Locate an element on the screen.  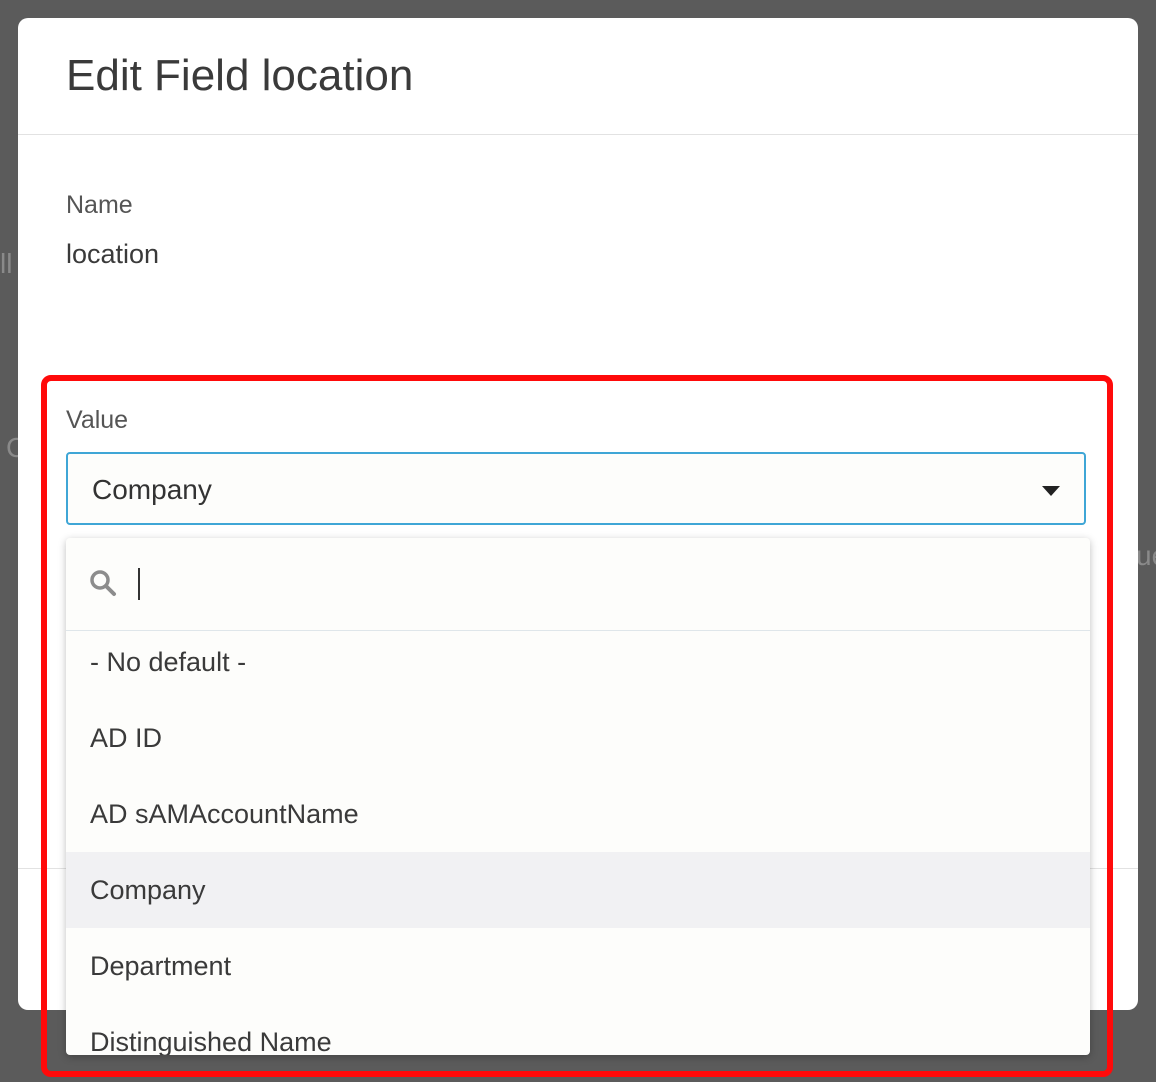
name-value: location is located at coordinates (113, 254).